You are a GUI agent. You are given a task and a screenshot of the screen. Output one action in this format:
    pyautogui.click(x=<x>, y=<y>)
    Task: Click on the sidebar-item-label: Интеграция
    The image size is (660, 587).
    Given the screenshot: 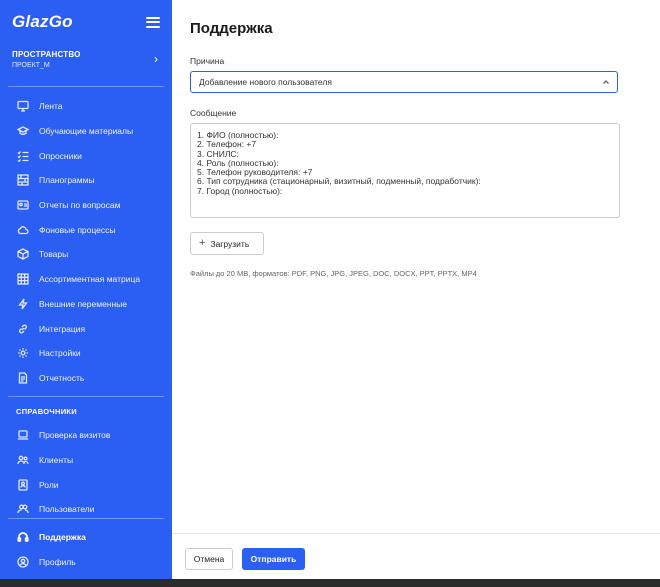 What is the action you would take?
    pyautogui.click(x=62, y=328)
    